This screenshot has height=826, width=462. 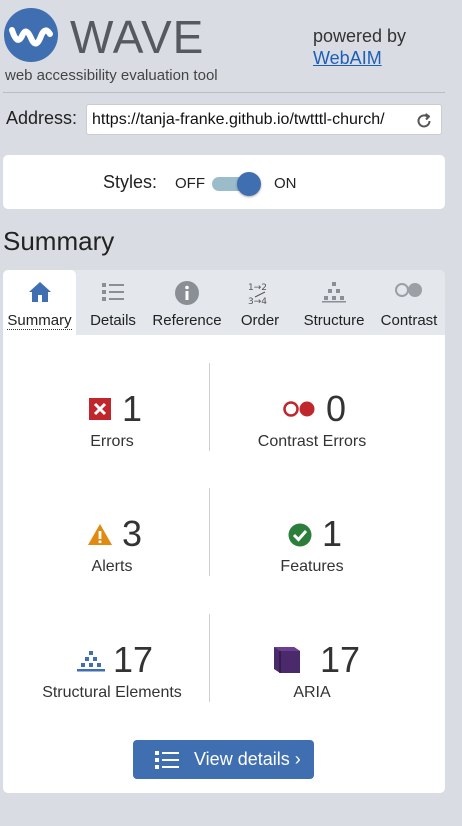 What do you see at coordinates (312, 566) in the screenshot?
I see `features-label: Features` at bounding box center [312, 566].